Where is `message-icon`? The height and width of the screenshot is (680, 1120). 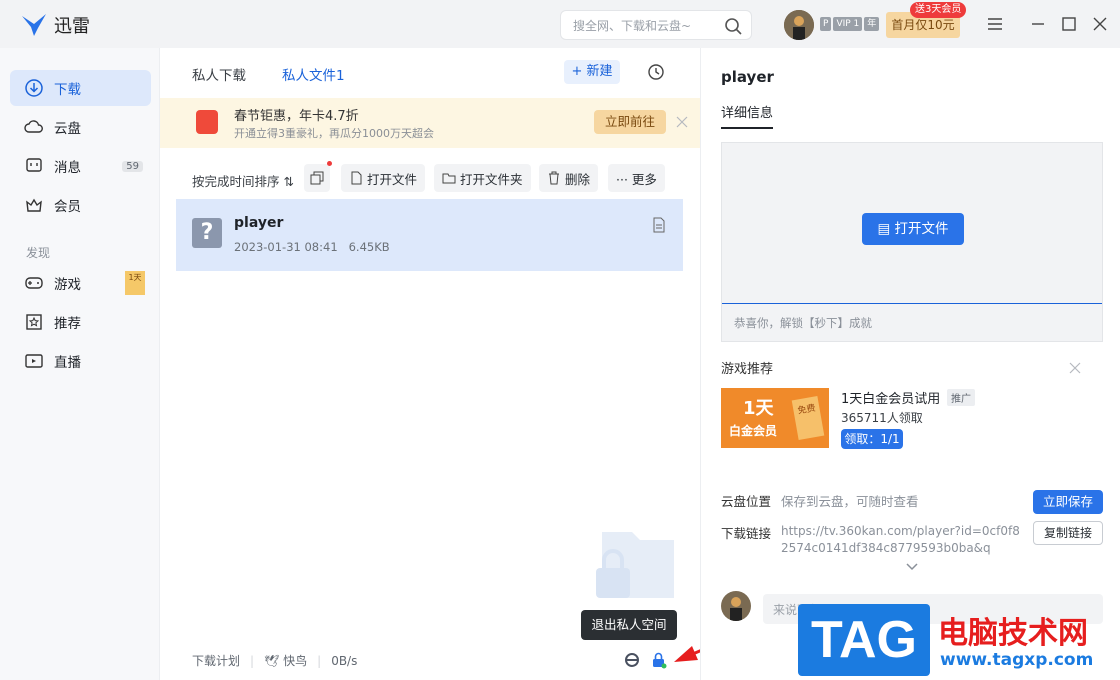
message-icon is located at coordinates (34, 165).